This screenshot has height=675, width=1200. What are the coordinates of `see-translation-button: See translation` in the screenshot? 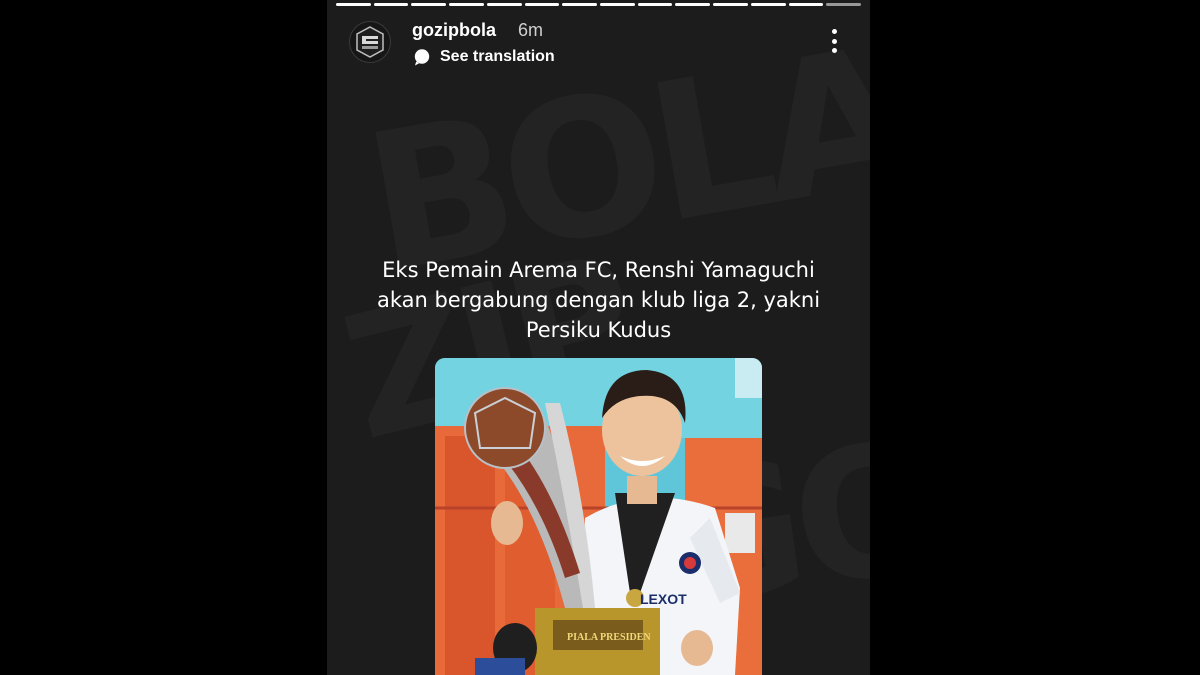 It's located at (483, 57).